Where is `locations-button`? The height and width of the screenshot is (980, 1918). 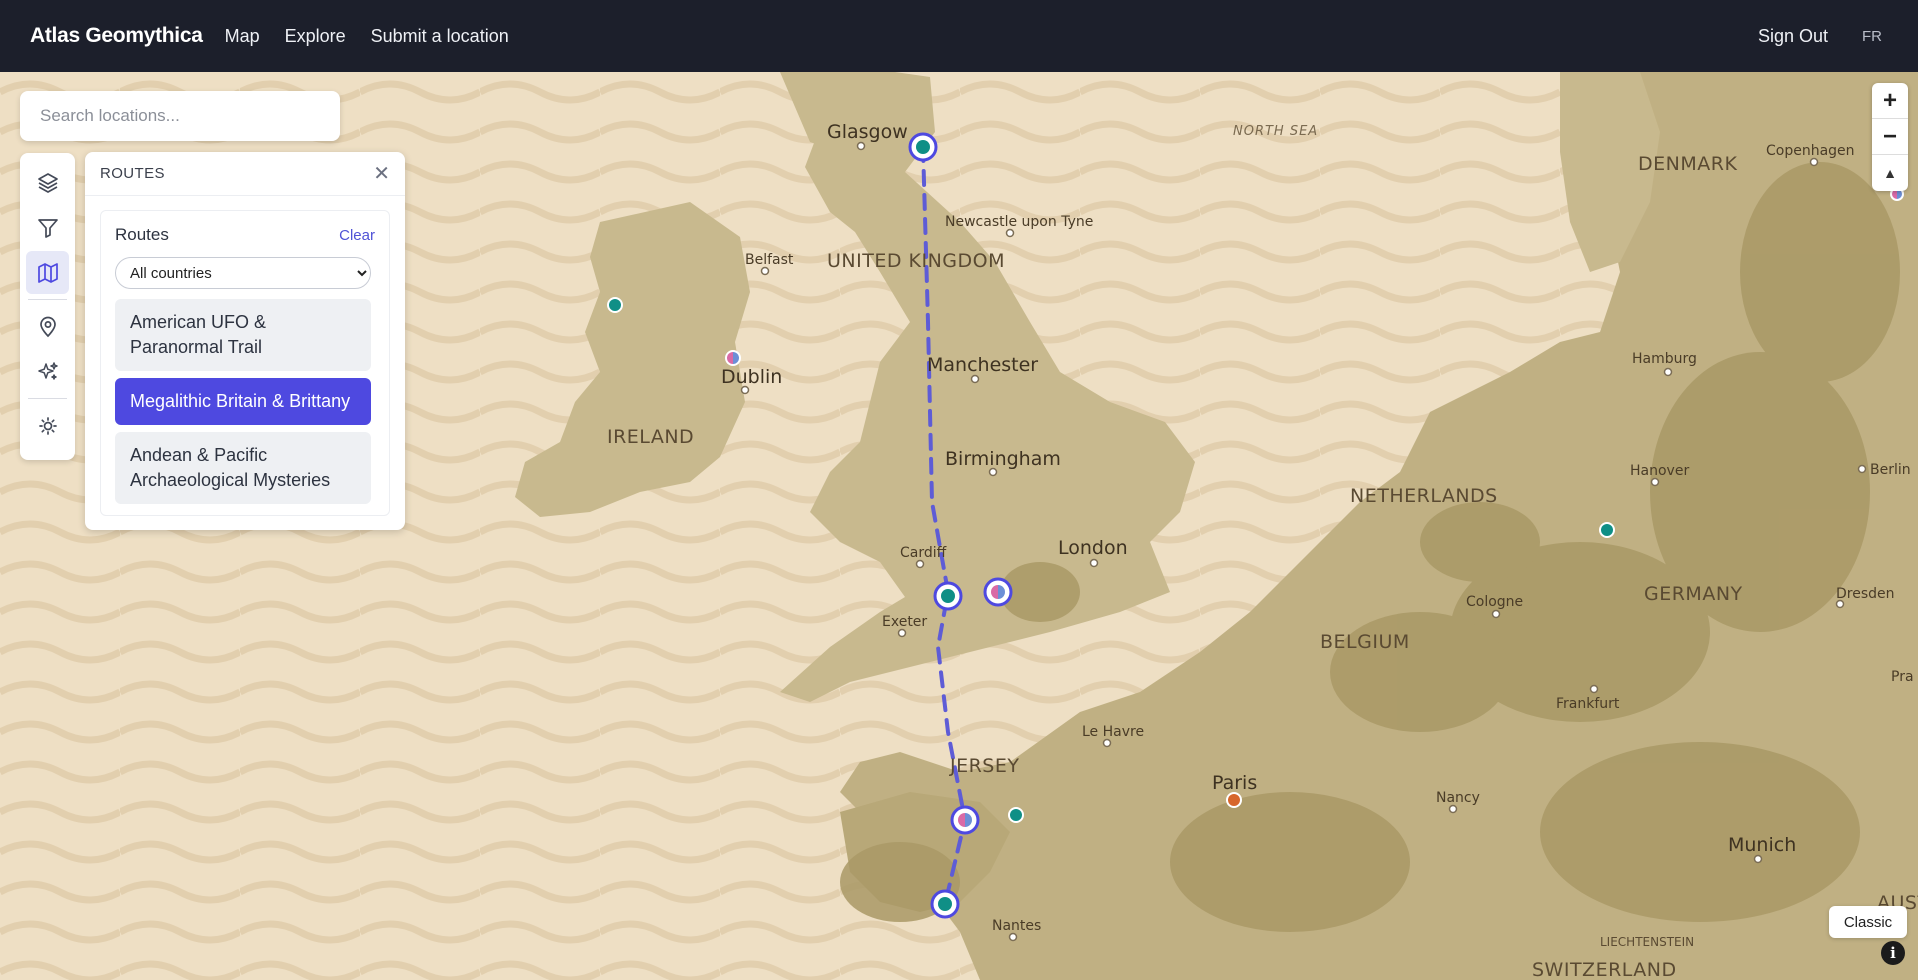
locations-button is located at coordinates (47, 326).